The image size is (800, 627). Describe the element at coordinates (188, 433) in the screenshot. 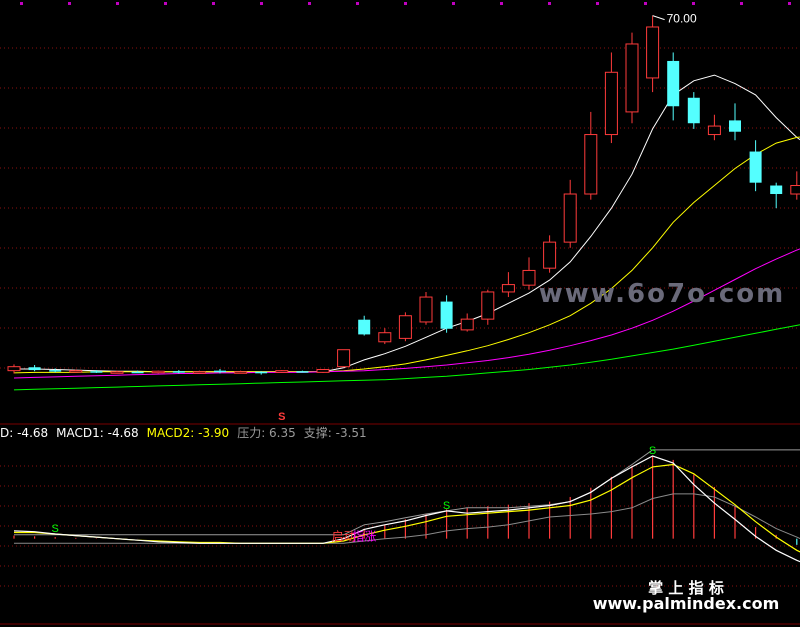

I see `legend-item: MACD2: -3.90` at that location.